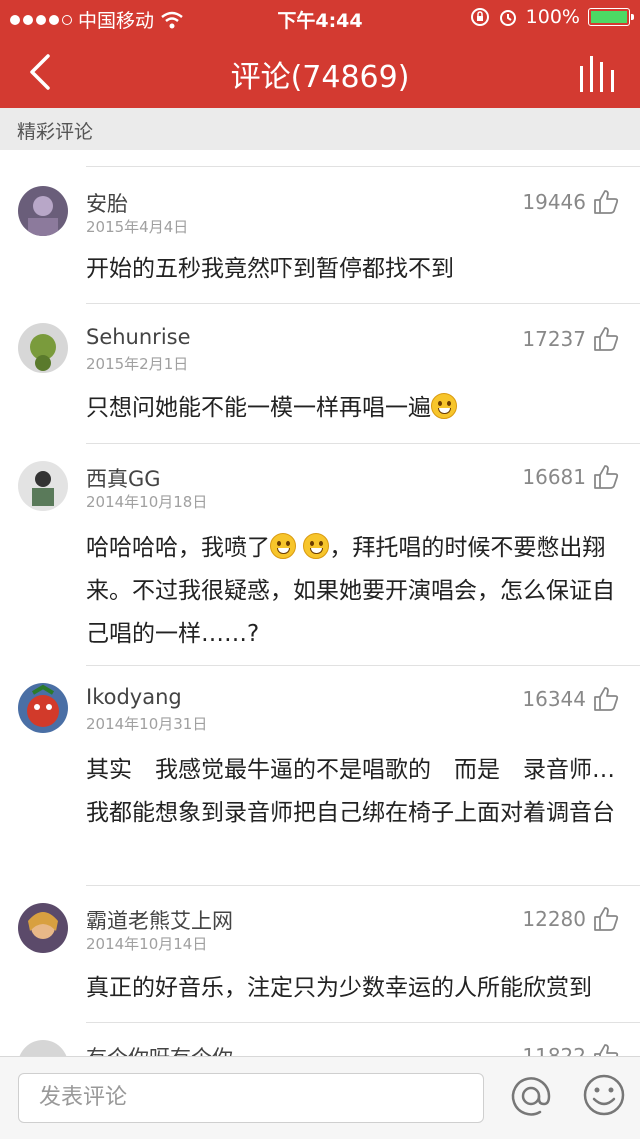 The image size is (640, 1139). I want to click on comment-date: 2015年2月1日, so click(137, 364).